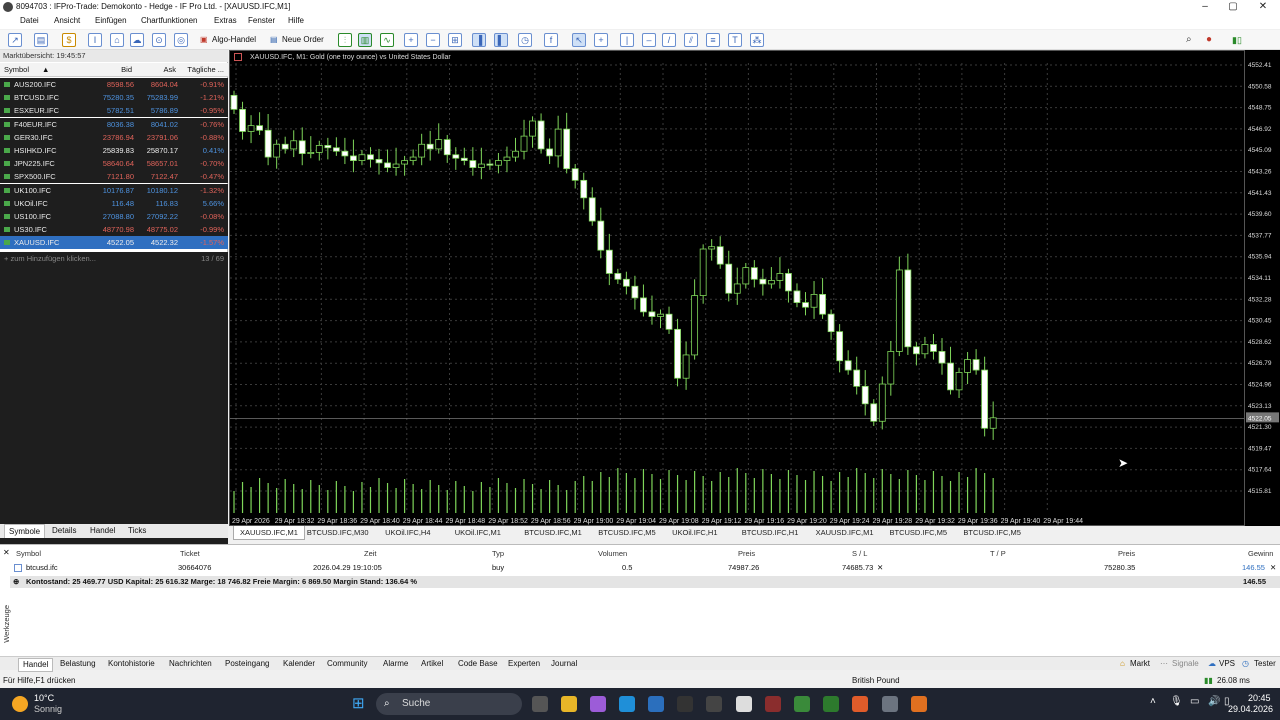  What do you see at coordinates (1233, 7) in the screenshot?
I see `maximize-button: ▢` at bounding box center [1233, 7].